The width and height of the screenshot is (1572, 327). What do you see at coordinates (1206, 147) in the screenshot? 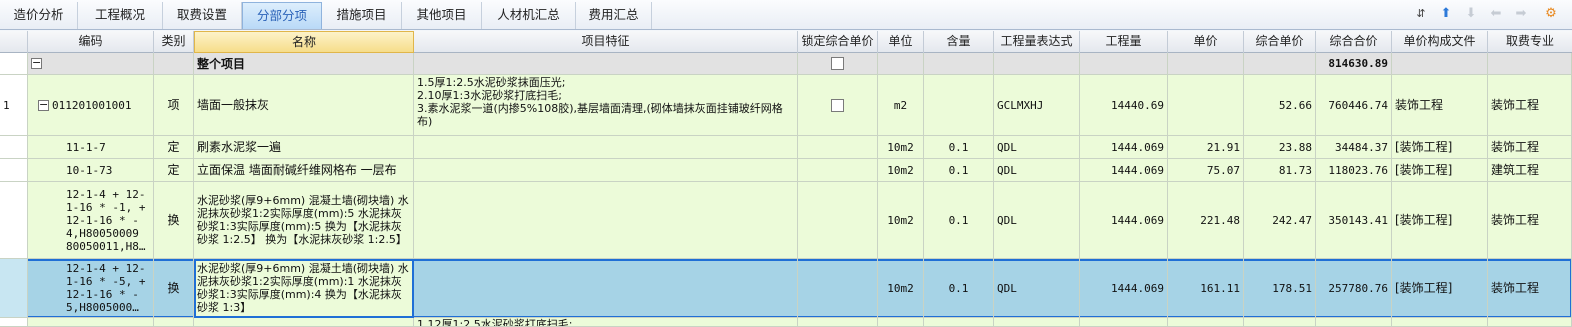
I see `price-cell: 21.91` at bounding box center [1206, 147].